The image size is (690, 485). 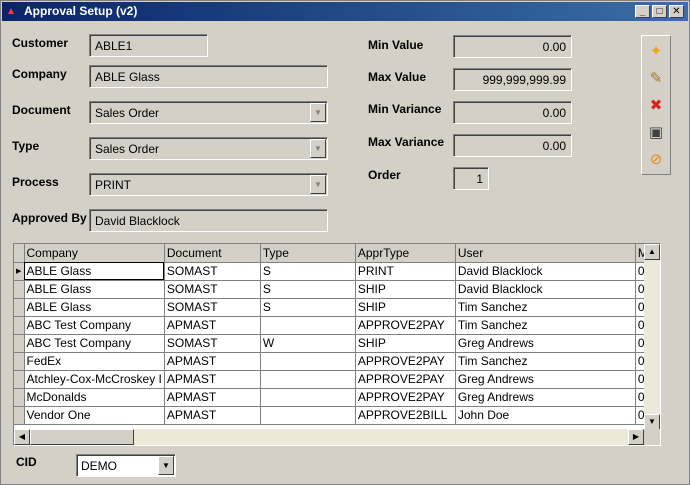 I want to click on column-header-apprtype: ApprType, so click(x=405, y=253).